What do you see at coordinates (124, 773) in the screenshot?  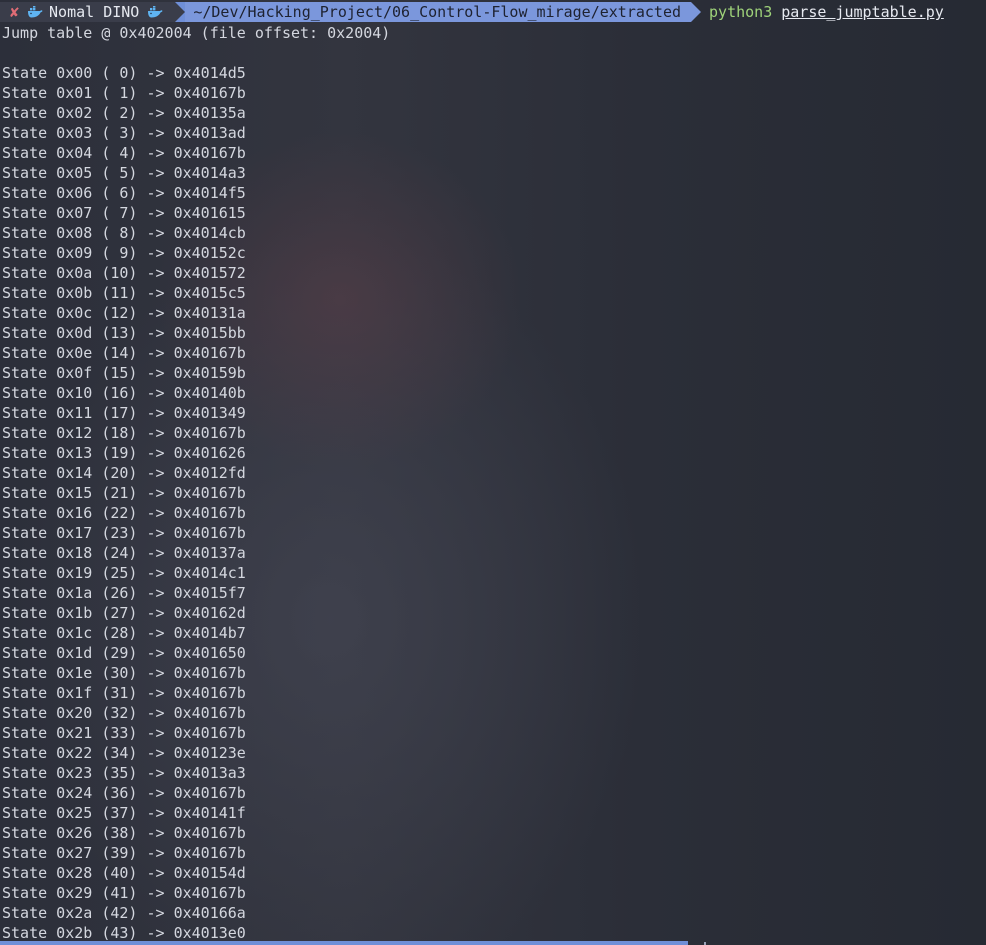 I see `jump-table-row: State 0x23 (35) -> 0x4013a3` at bounding box center [124, 773].